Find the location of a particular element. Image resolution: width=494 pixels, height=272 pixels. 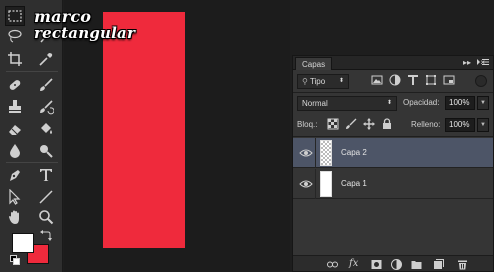

layer-row-capa-2: Capa 2 is located at coordinates (393, 153).